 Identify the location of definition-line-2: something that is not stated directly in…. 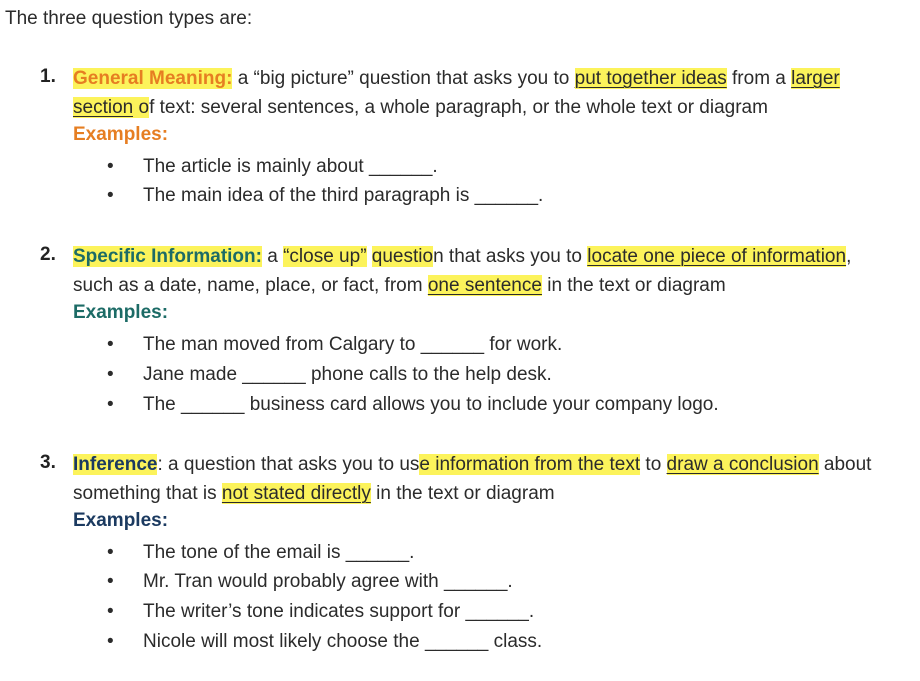
(314, 493).